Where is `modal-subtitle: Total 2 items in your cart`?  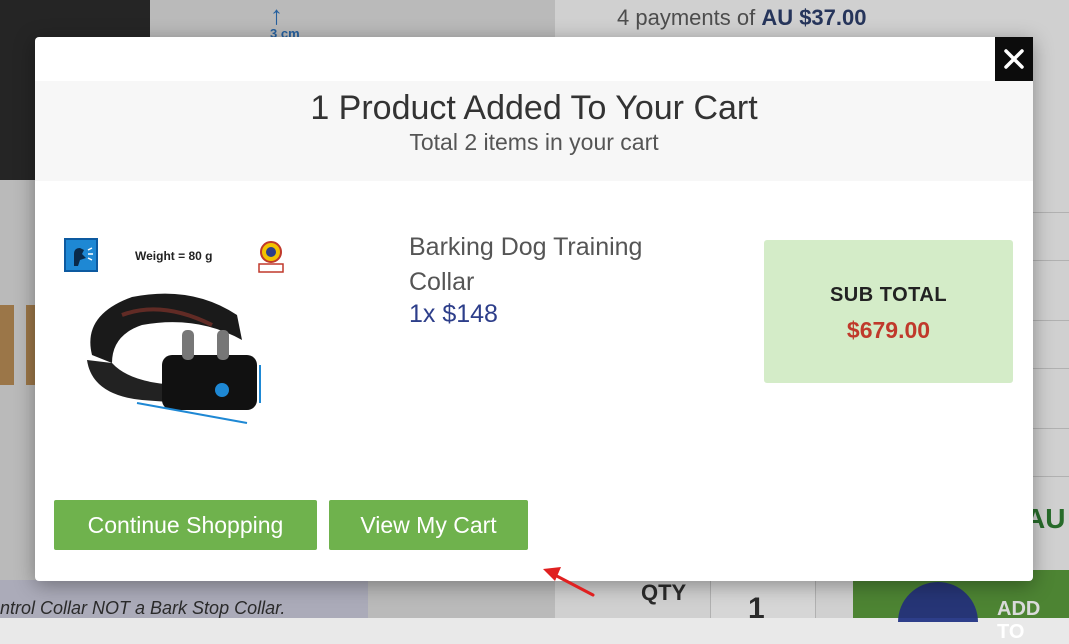
modal-subtitle: Total 2 items in your cart is located at coordinates (534, 142).